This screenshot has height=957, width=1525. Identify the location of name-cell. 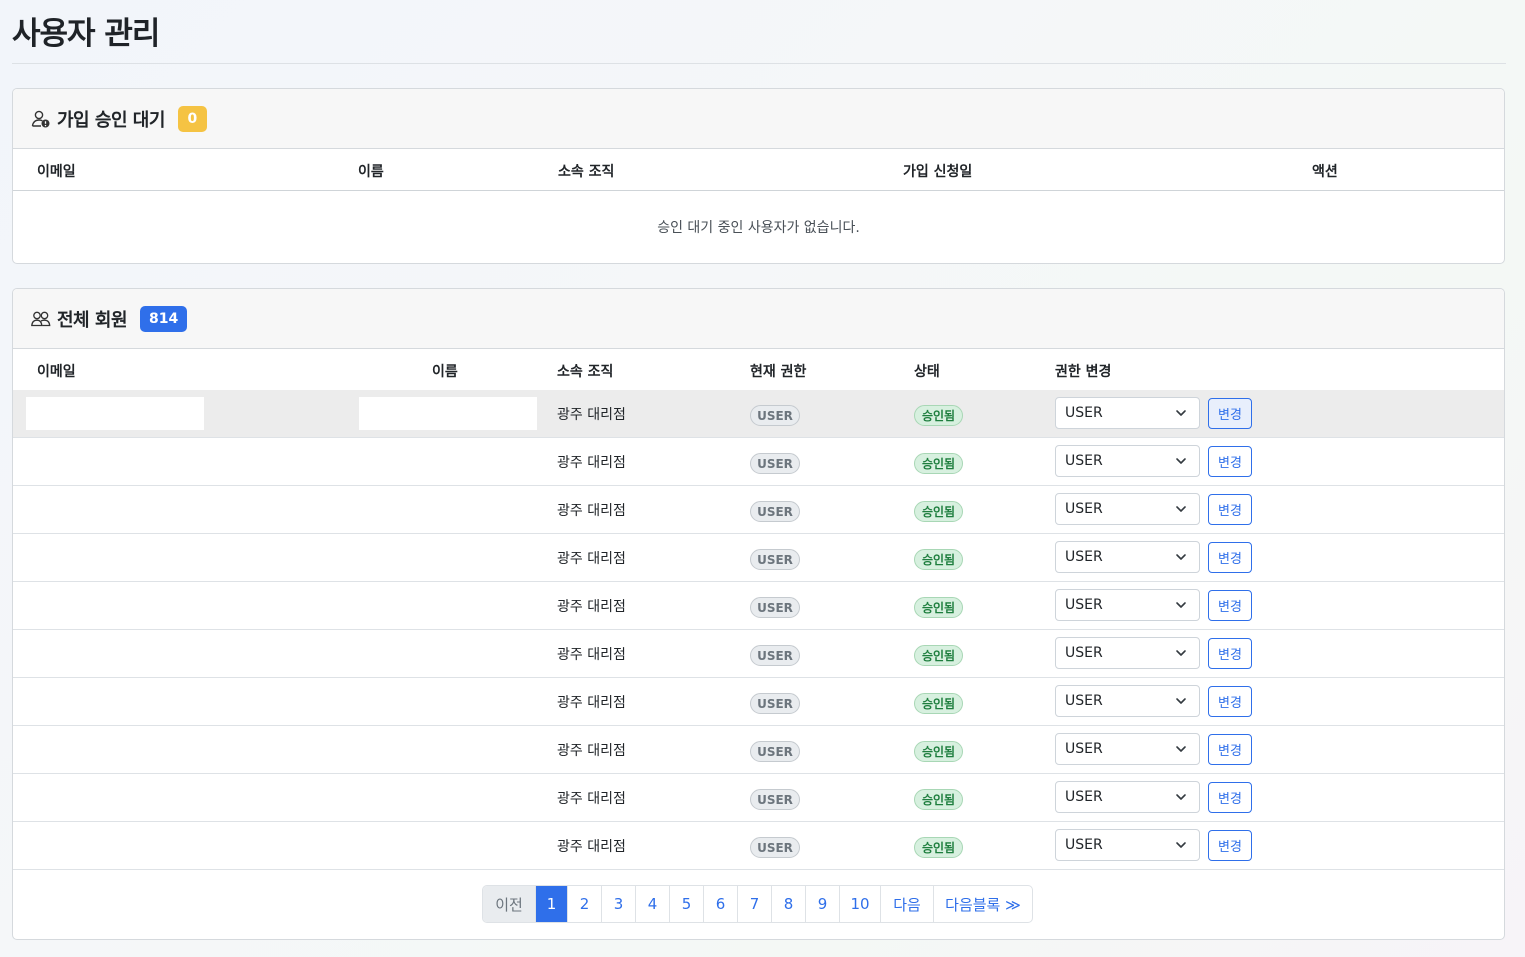
(448, 413).